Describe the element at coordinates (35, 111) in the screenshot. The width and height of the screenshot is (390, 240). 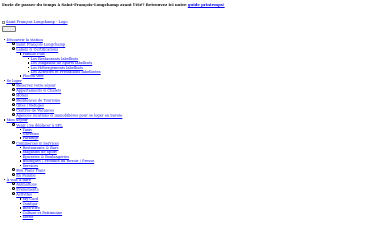
I see `nav-link: Centres de Vacances` at that location.